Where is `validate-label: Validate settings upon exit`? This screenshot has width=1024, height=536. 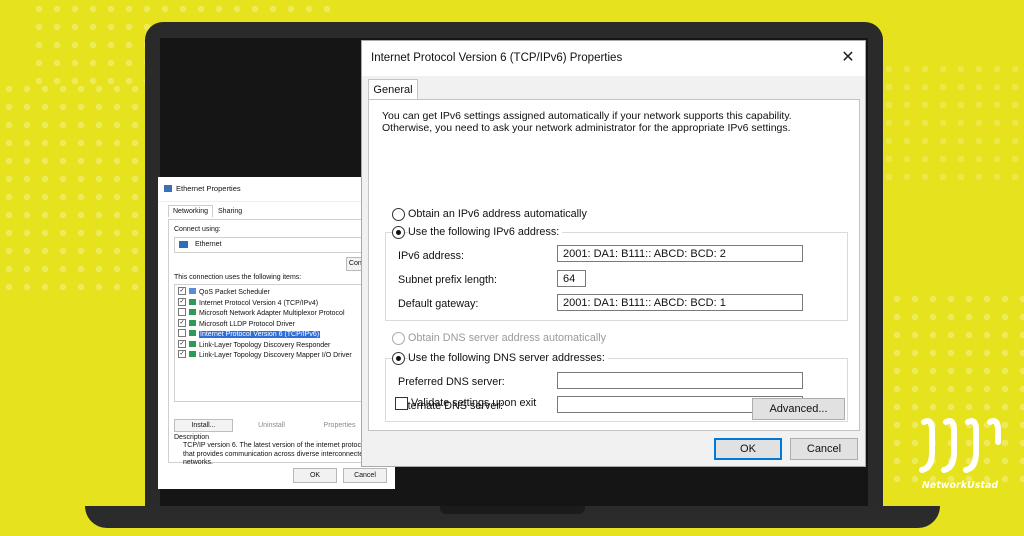
validate-label: Validate settings upon exit is located at coordinates (474, 403).